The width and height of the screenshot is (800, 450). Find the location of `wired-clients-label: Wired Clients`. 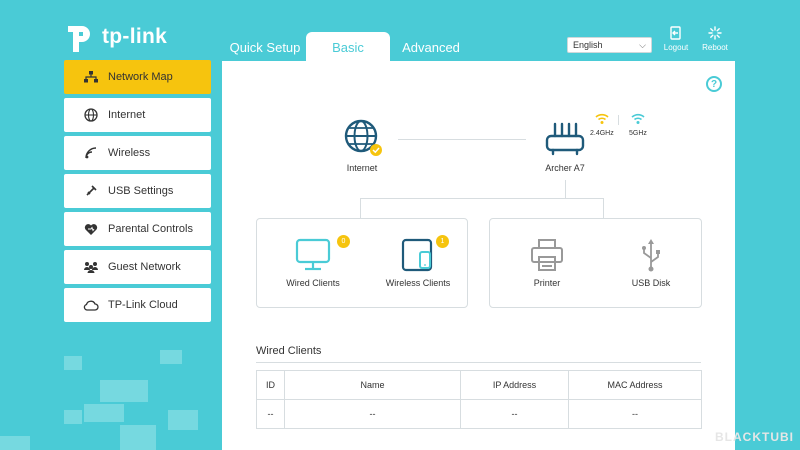

wired-clients-label: Wired Clients is located at coordinates (313, 283).